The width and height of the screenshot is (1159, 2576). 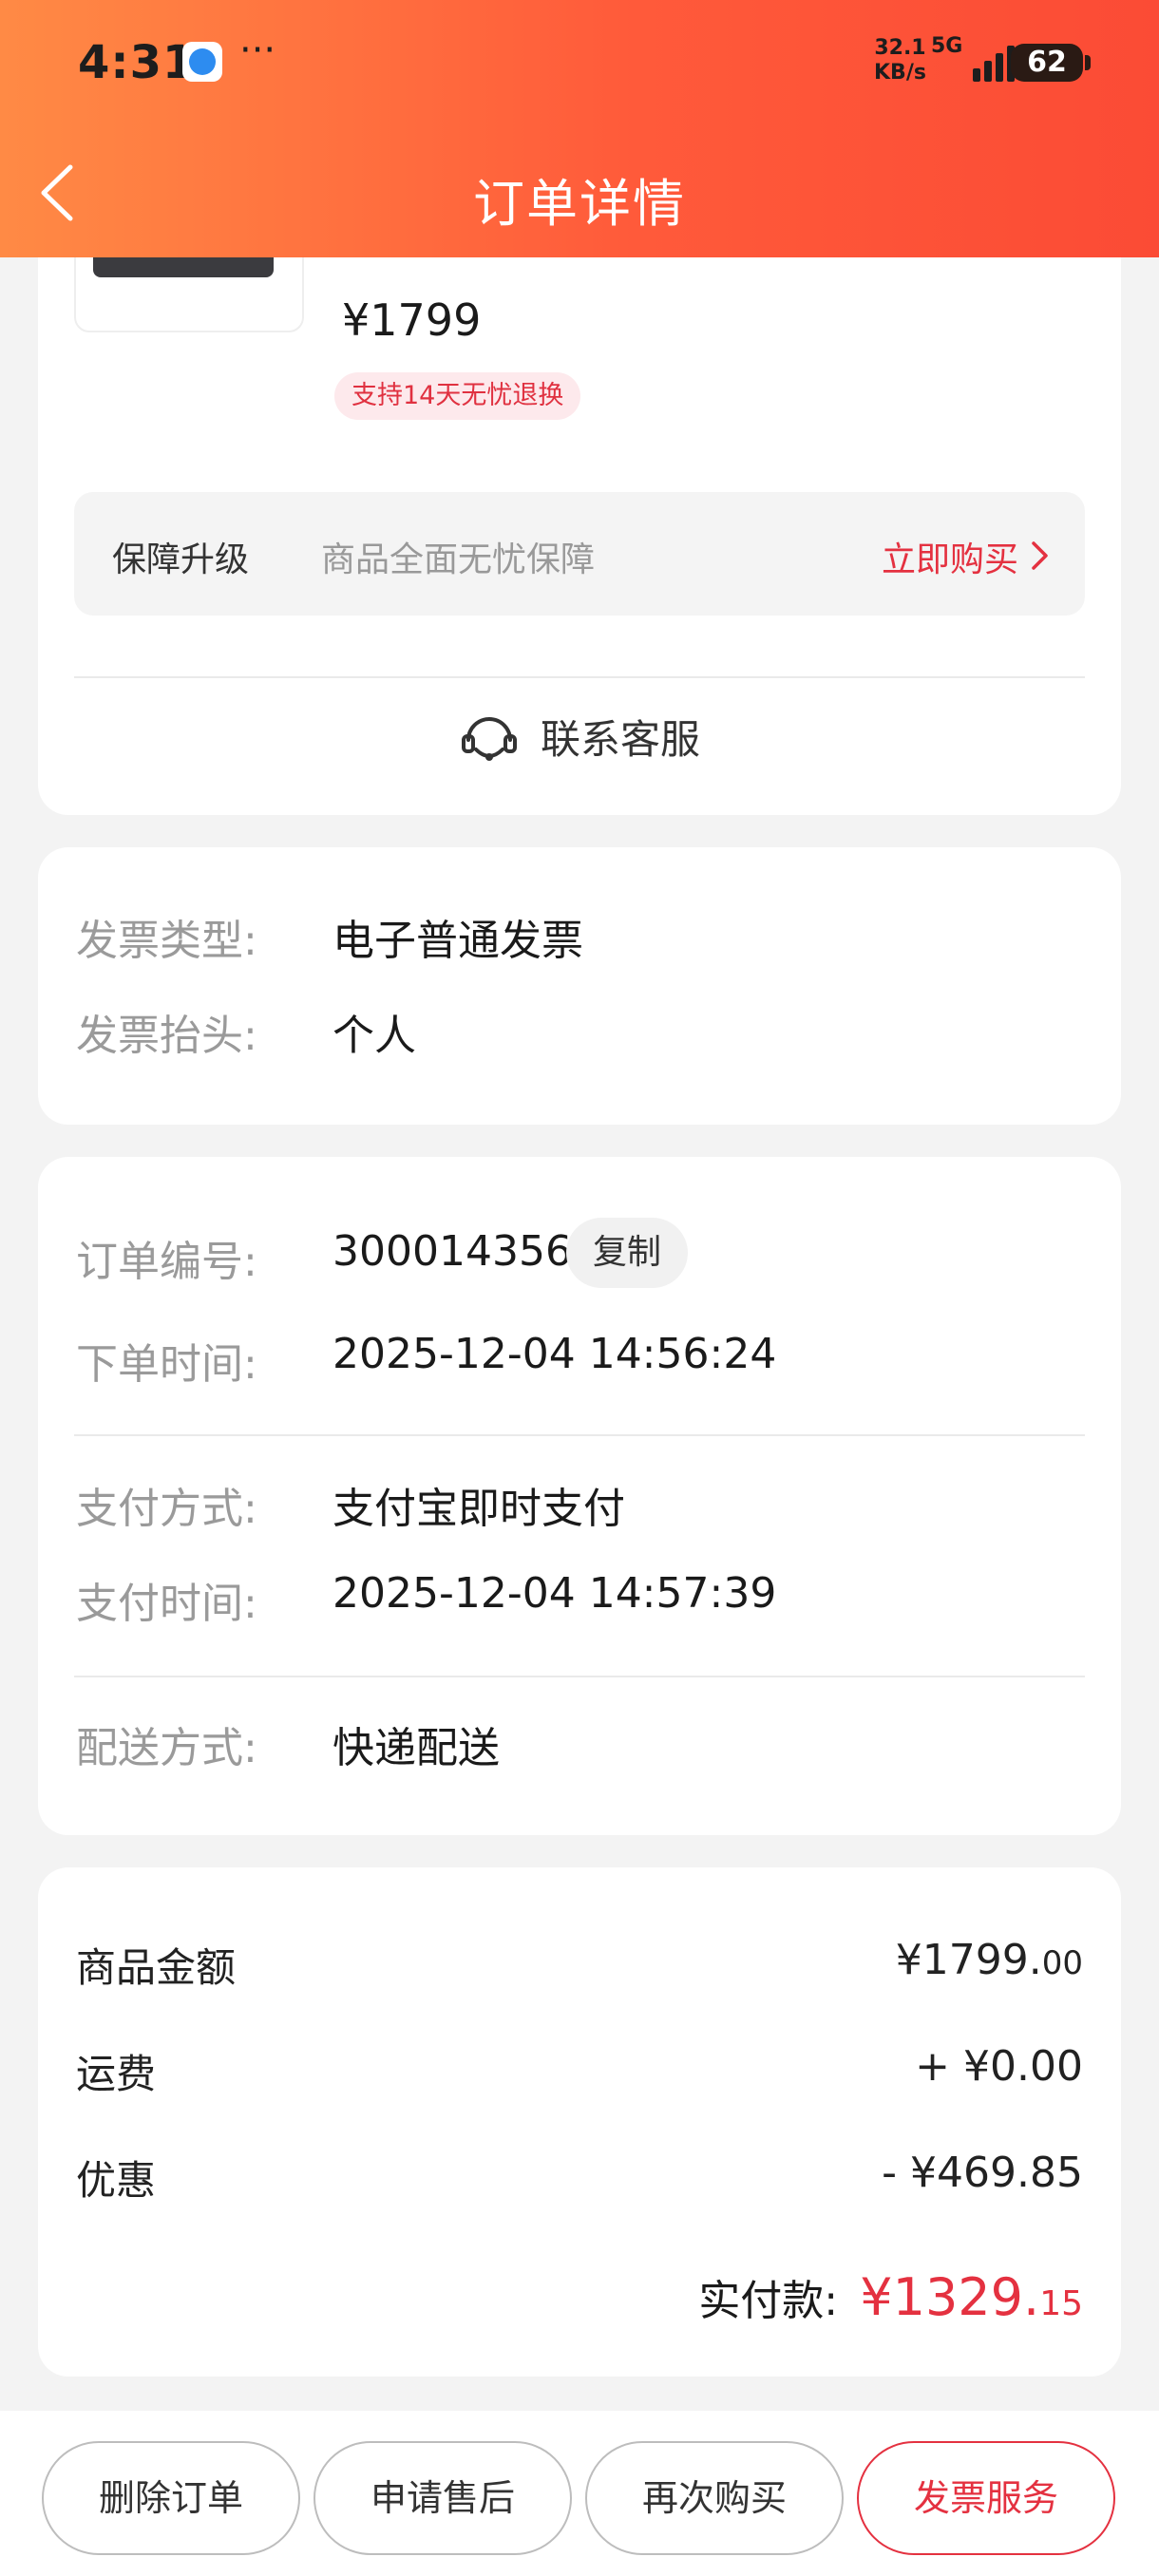 What do you see at coordinates (457, 941) in the screenshot?
I see `invoice-type-value: 电子普通发票` at bounding box center [457, 941].